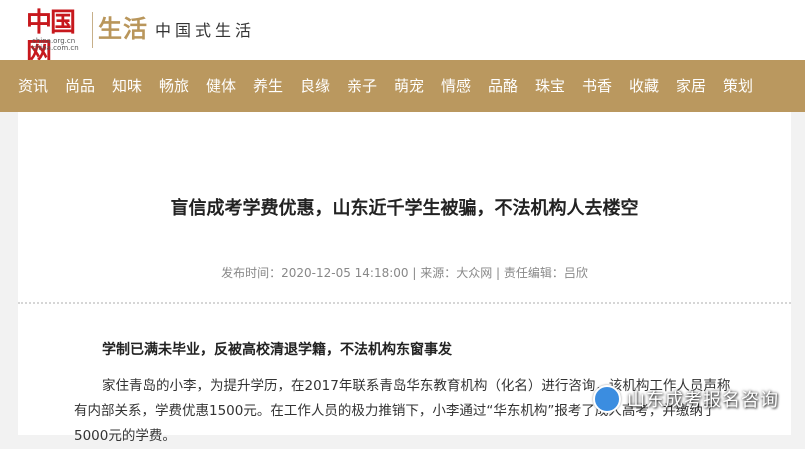 This screenshot has width=805, height=449. What do you see at coordinates (80, 86) in the screenshot?
I see `nav-item: 尚品` at bounding box center [80, 86].